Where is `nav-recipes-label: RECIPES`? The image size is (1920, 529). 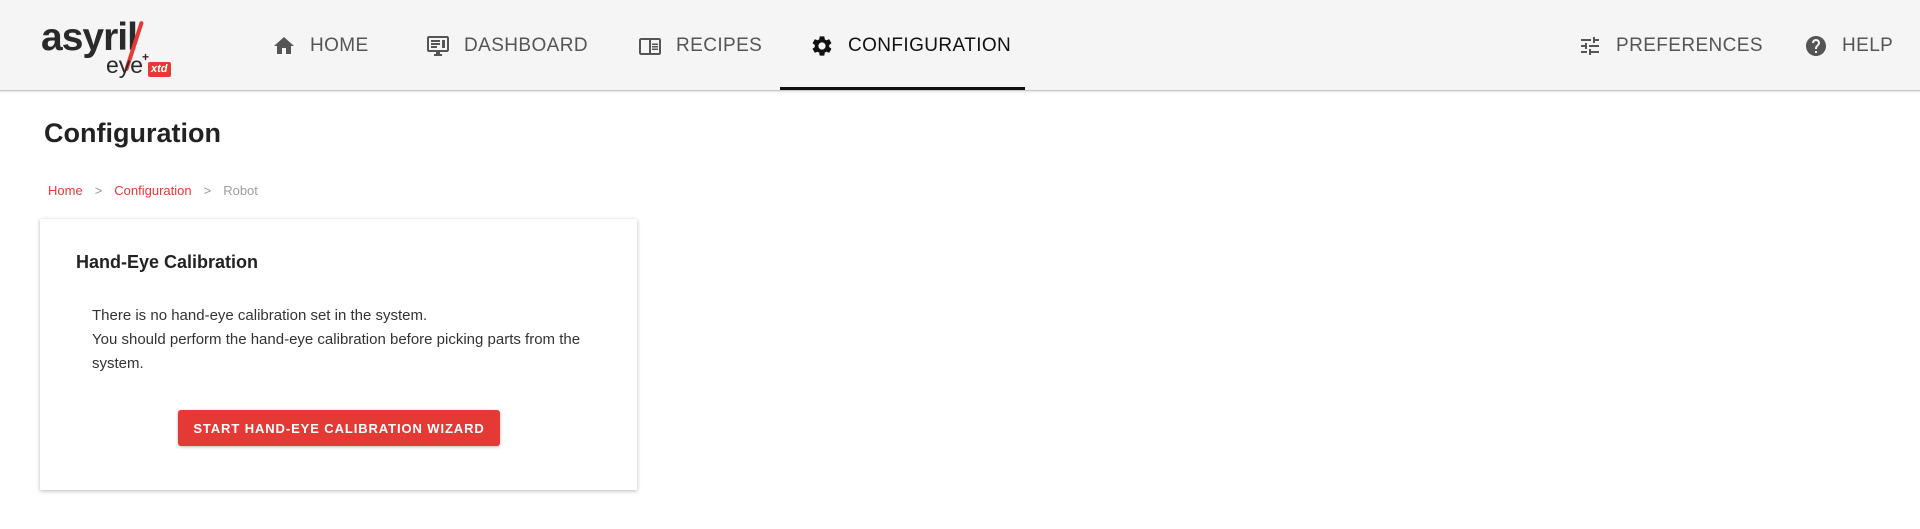 nav-recipes-label: RECIPES is located at coordinates (719, 45).